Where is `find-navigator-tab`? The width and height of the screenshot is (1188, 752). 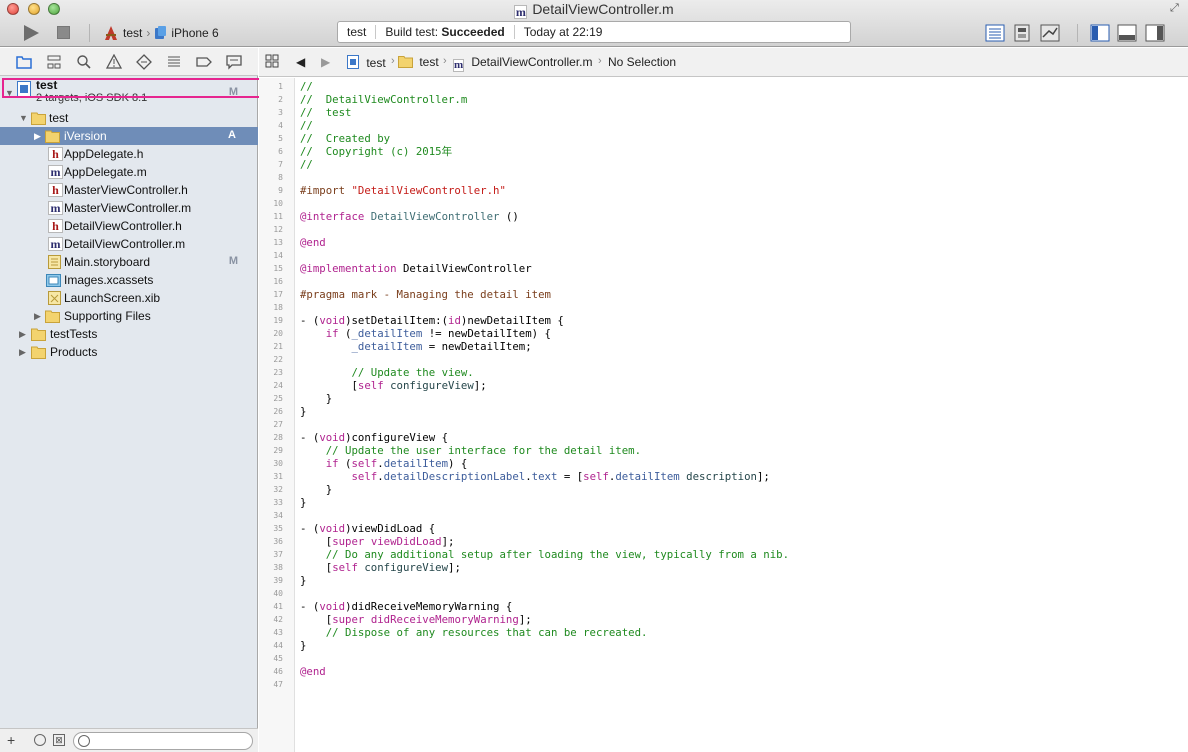 find-navigator-tab is located at coordinates (84, 62).